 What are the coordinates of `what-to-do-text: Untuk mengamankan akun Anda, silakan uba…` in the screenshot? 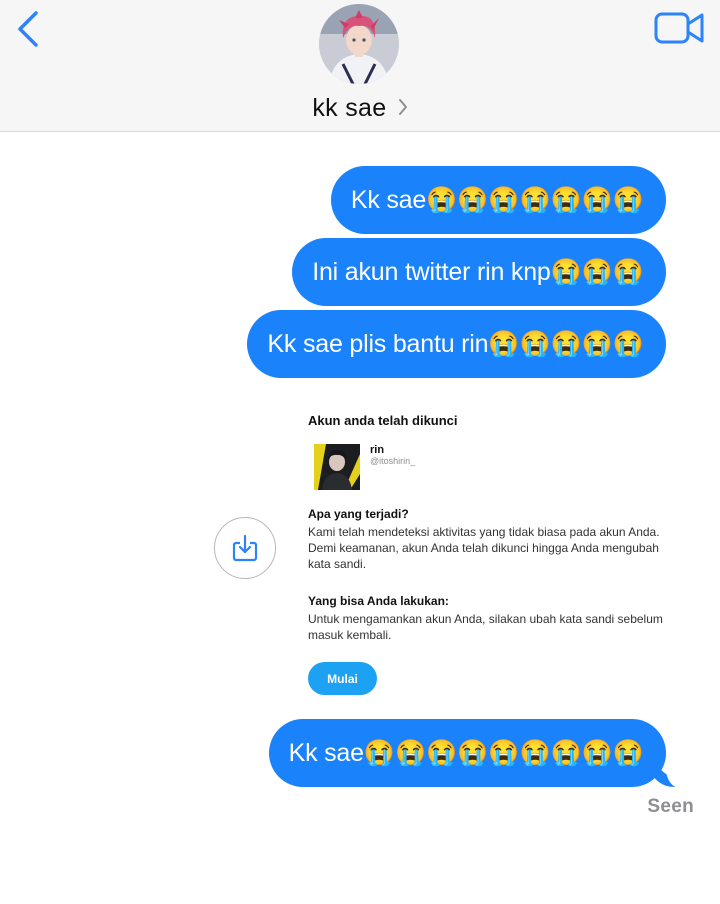 It's located at (485, 627).